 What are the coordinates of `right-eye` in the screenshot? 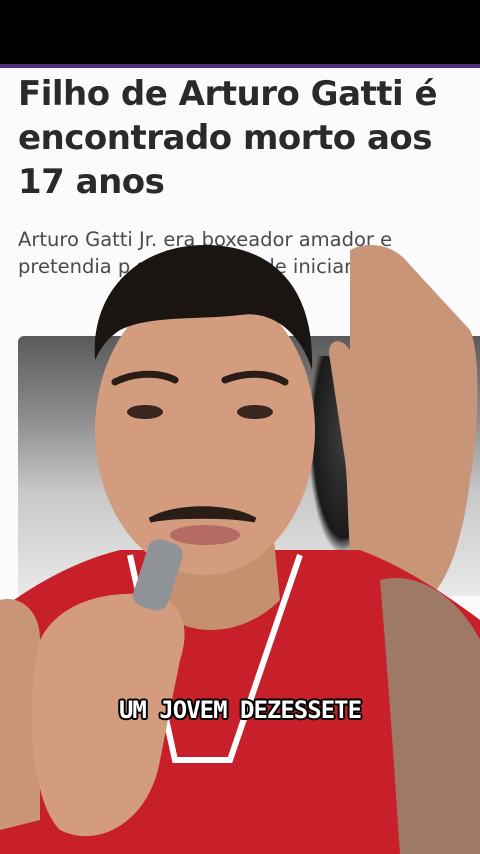 It's located at (255, 412).